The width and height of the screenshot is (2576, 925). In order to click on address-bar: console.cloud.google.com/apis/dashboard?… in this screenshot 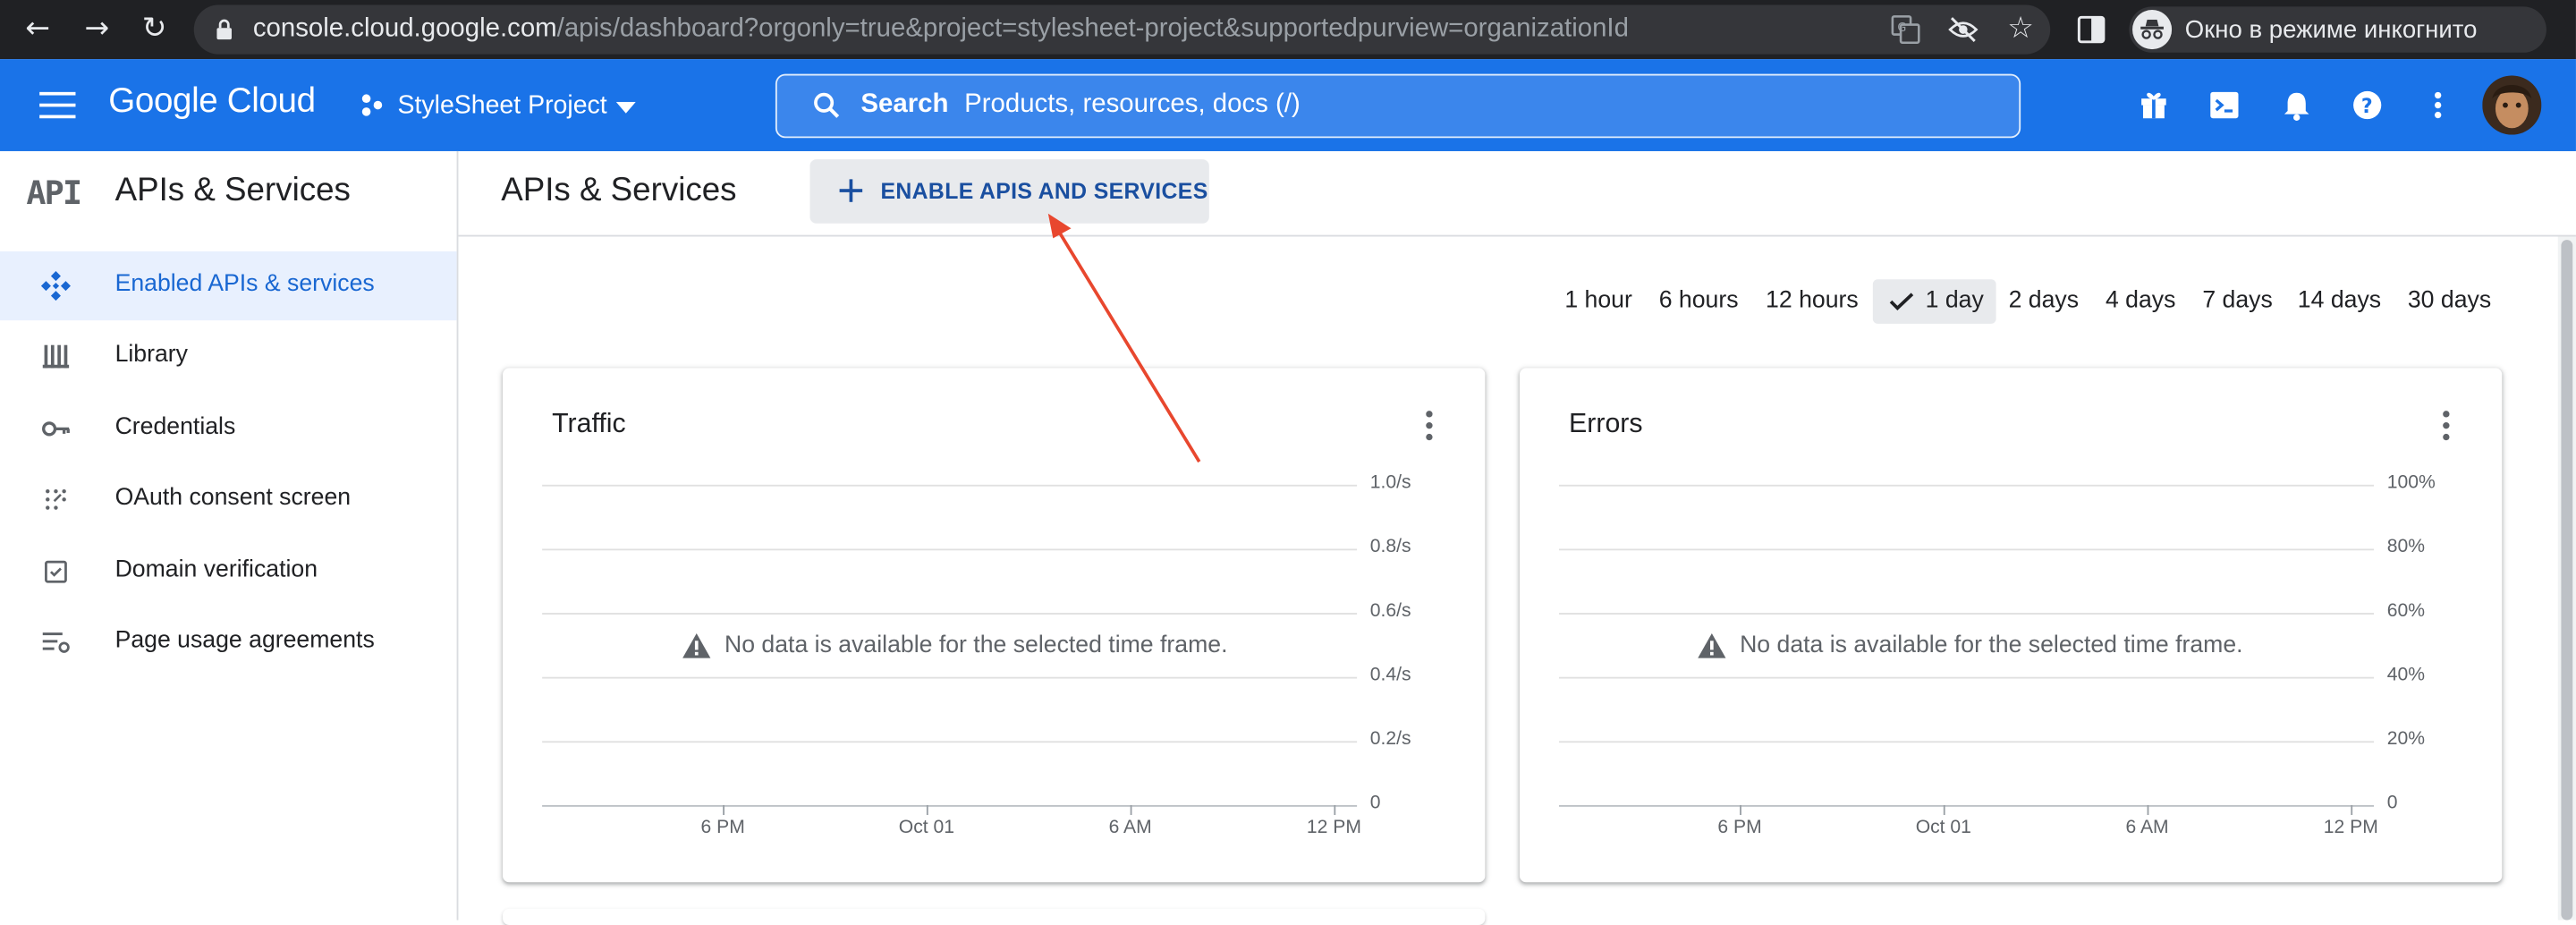, I will do `click(1122, 29)`.